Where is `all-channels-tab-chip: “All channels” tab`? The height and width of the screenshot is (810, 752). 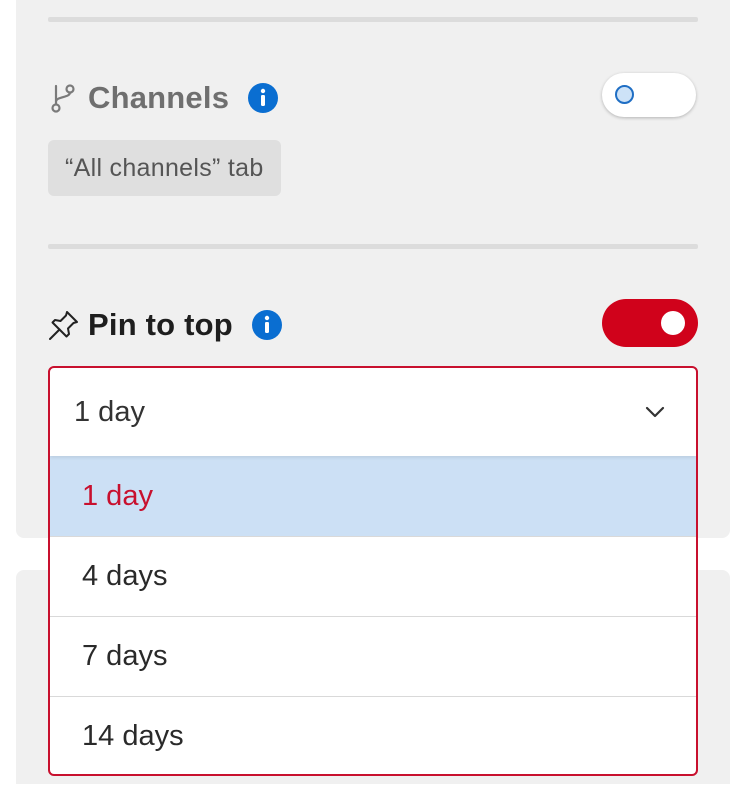 all-channels-tab-chip: “All channels” tab is located at coordinates (164, 168).